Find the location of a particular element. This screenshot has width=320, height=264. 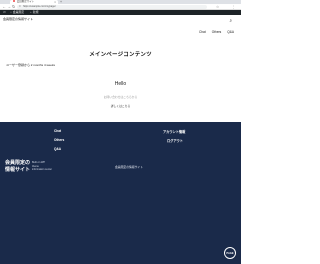

site-title: 会員限定の情報サイト is located at coordinates (18, 19).